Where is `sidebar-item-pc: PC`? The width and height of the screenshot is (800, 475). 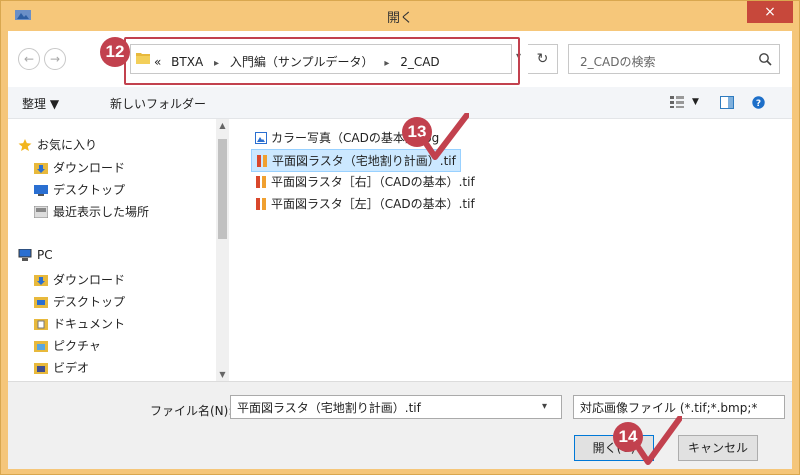 sidebar-item-pc: PC is located at coordinates (35, 255).